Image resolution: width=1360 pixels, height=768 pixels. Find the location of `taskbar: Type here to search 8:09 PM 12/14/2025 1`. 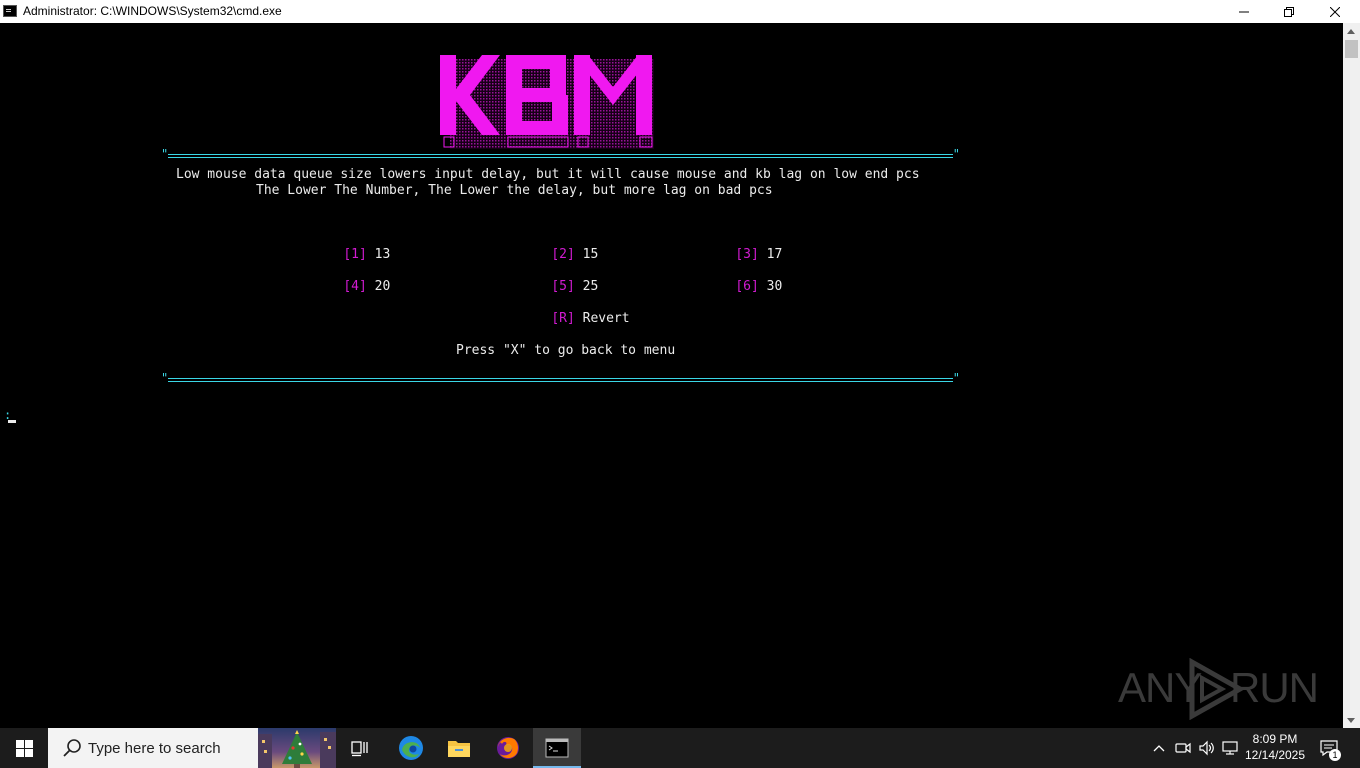

taskbar: Type here to search 8:09 PM 12/14/2025 1 is located at coordinates (680, 748).